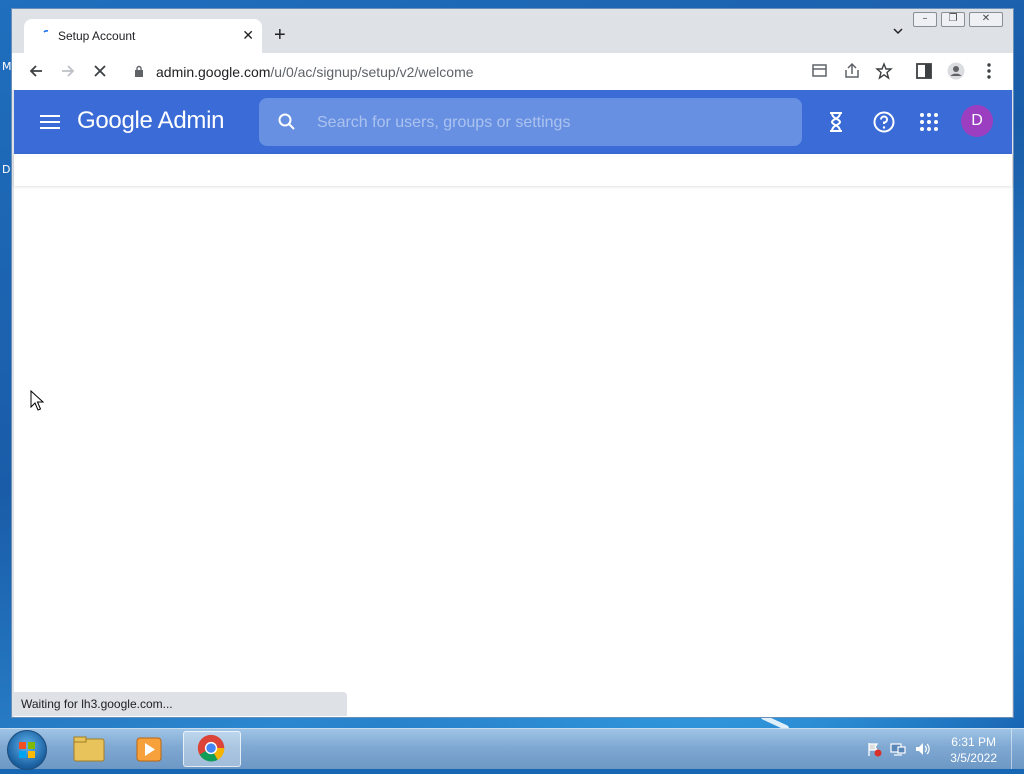 The image size is (1024, 774). Describe the element at coordinates (512, 749) in the screenshot. I see `taskbar: 6:31 PM 3/5/2022` at that location.